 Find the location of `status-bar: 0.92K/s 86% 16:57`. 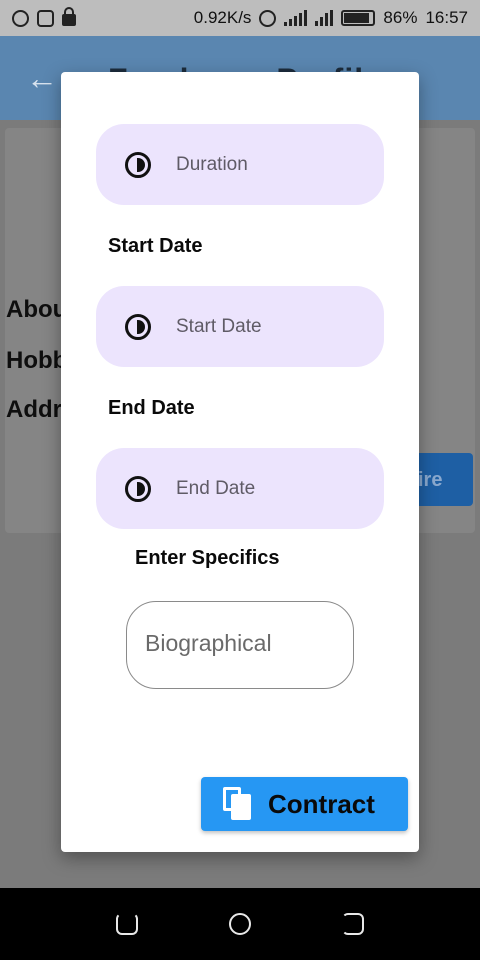

status-bar: 0.92K/s 86% 16:57 is located at coordinates (240, 18).